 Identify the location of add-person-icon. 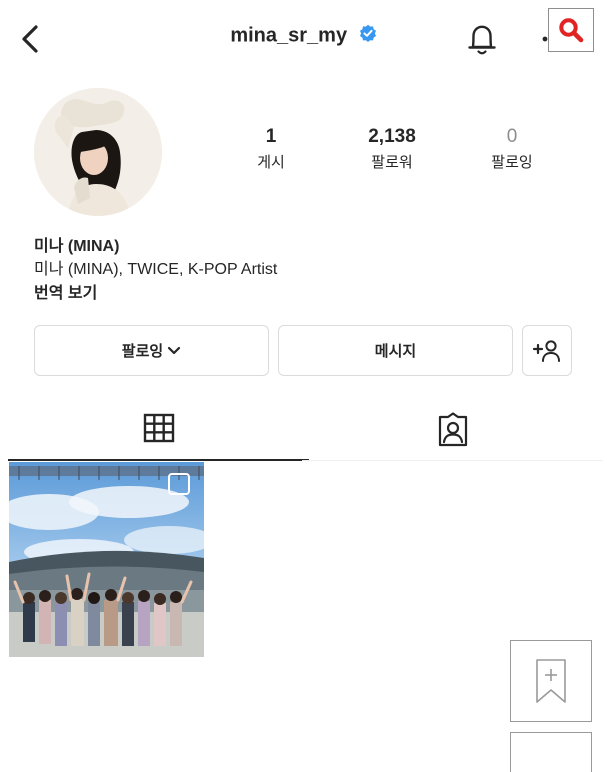
(546, 350).